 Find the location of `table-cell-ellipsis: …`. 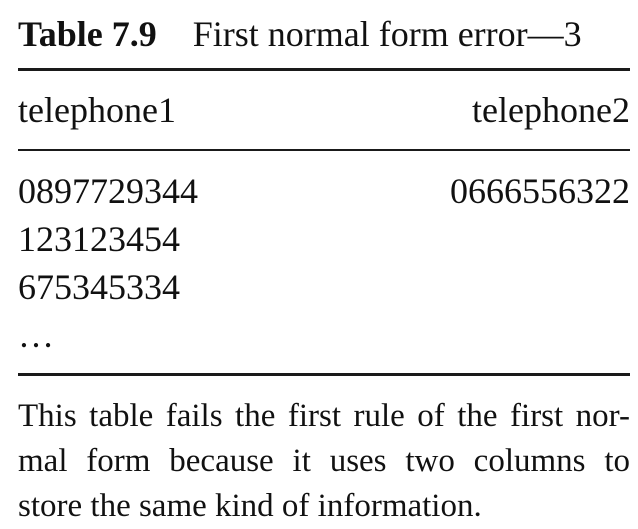

table-cell-ellipsis: … is located at coordinates (36, 335).